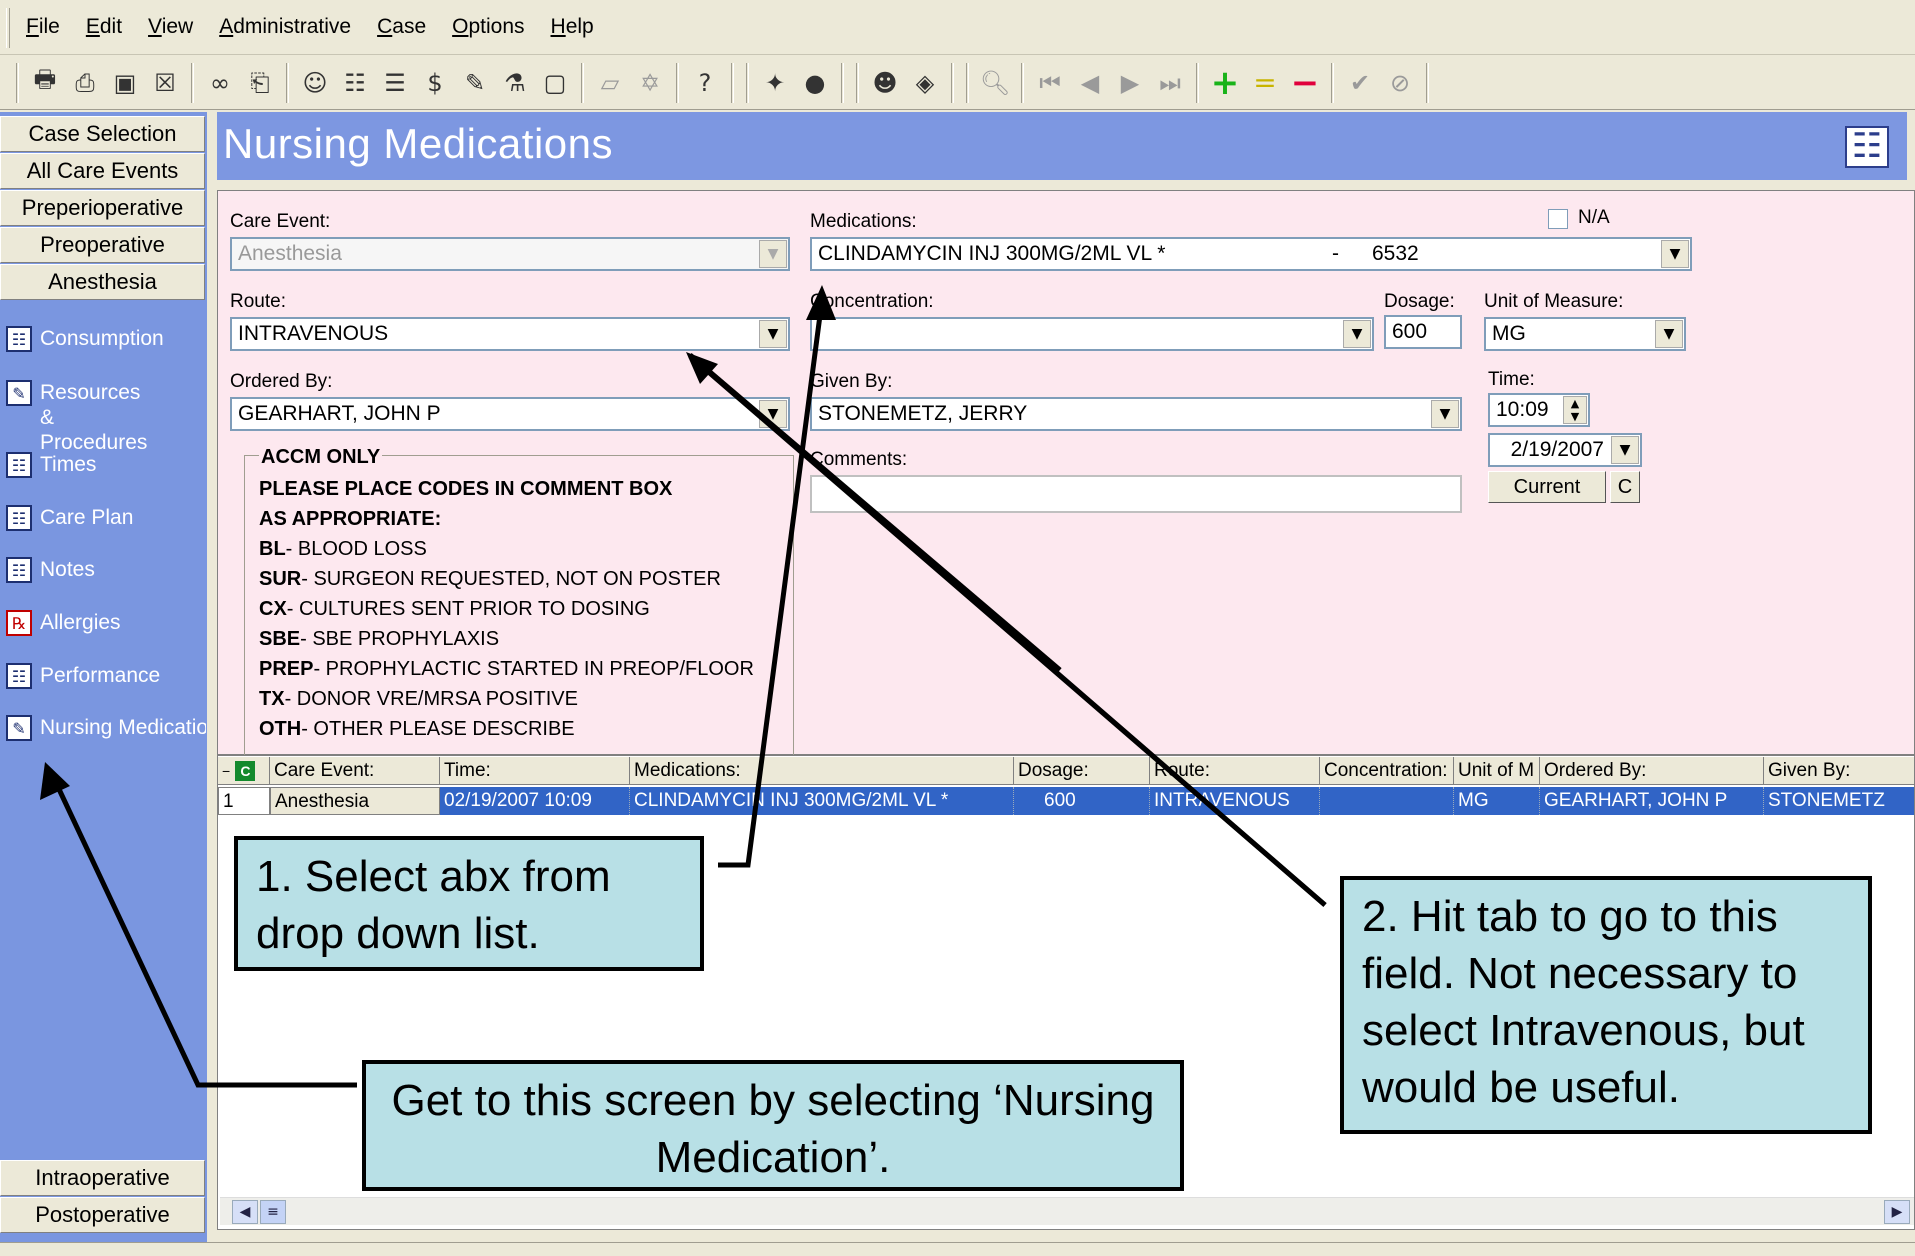 The width and height of the screenshot is (1915, 1256). I want to click on sidebar-item-label: Allergies, so click(80, 622).